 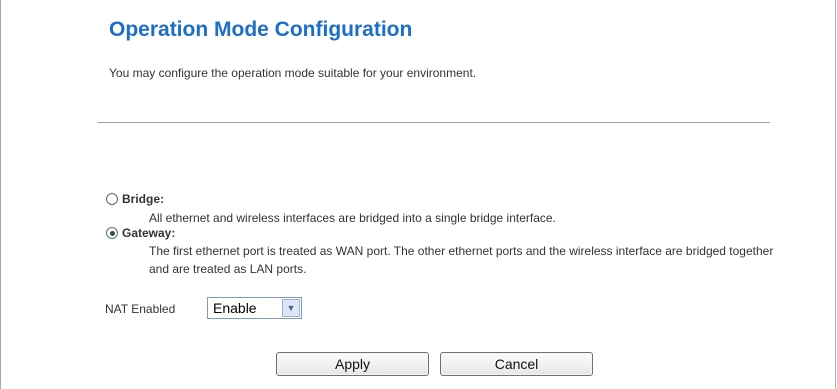 I want to click on apply-button: Apply, so click(x=352, y=364).